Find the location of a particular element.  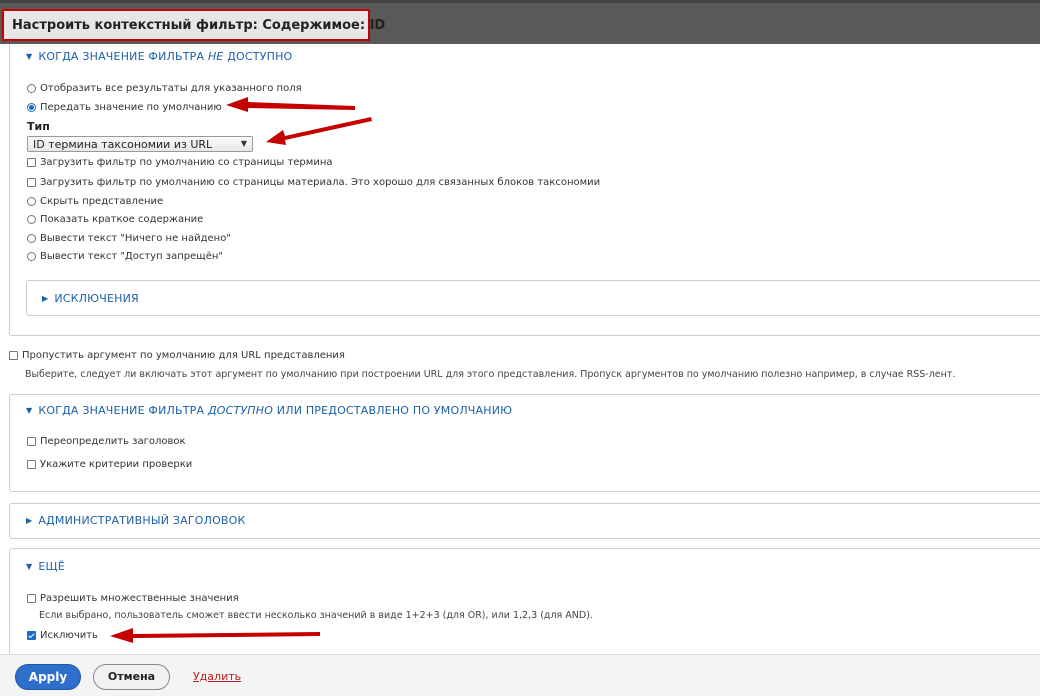

legend-filter-unavailable: ▼ КОГДА ЗНАЧЕНИЕ ФИЛЬТРА НЕ ДОСТУПНО is located at coordinates (159, 56).